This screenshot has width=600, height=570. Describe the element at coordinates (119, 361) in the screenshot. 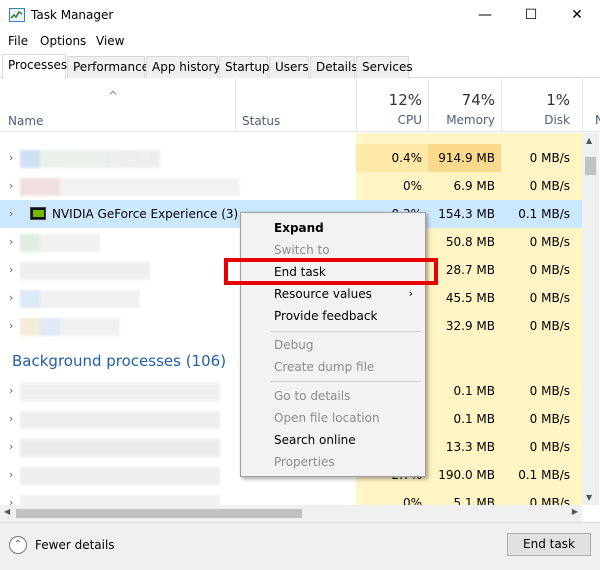

I see `background-processes-group: Background processes (106)` at that location.